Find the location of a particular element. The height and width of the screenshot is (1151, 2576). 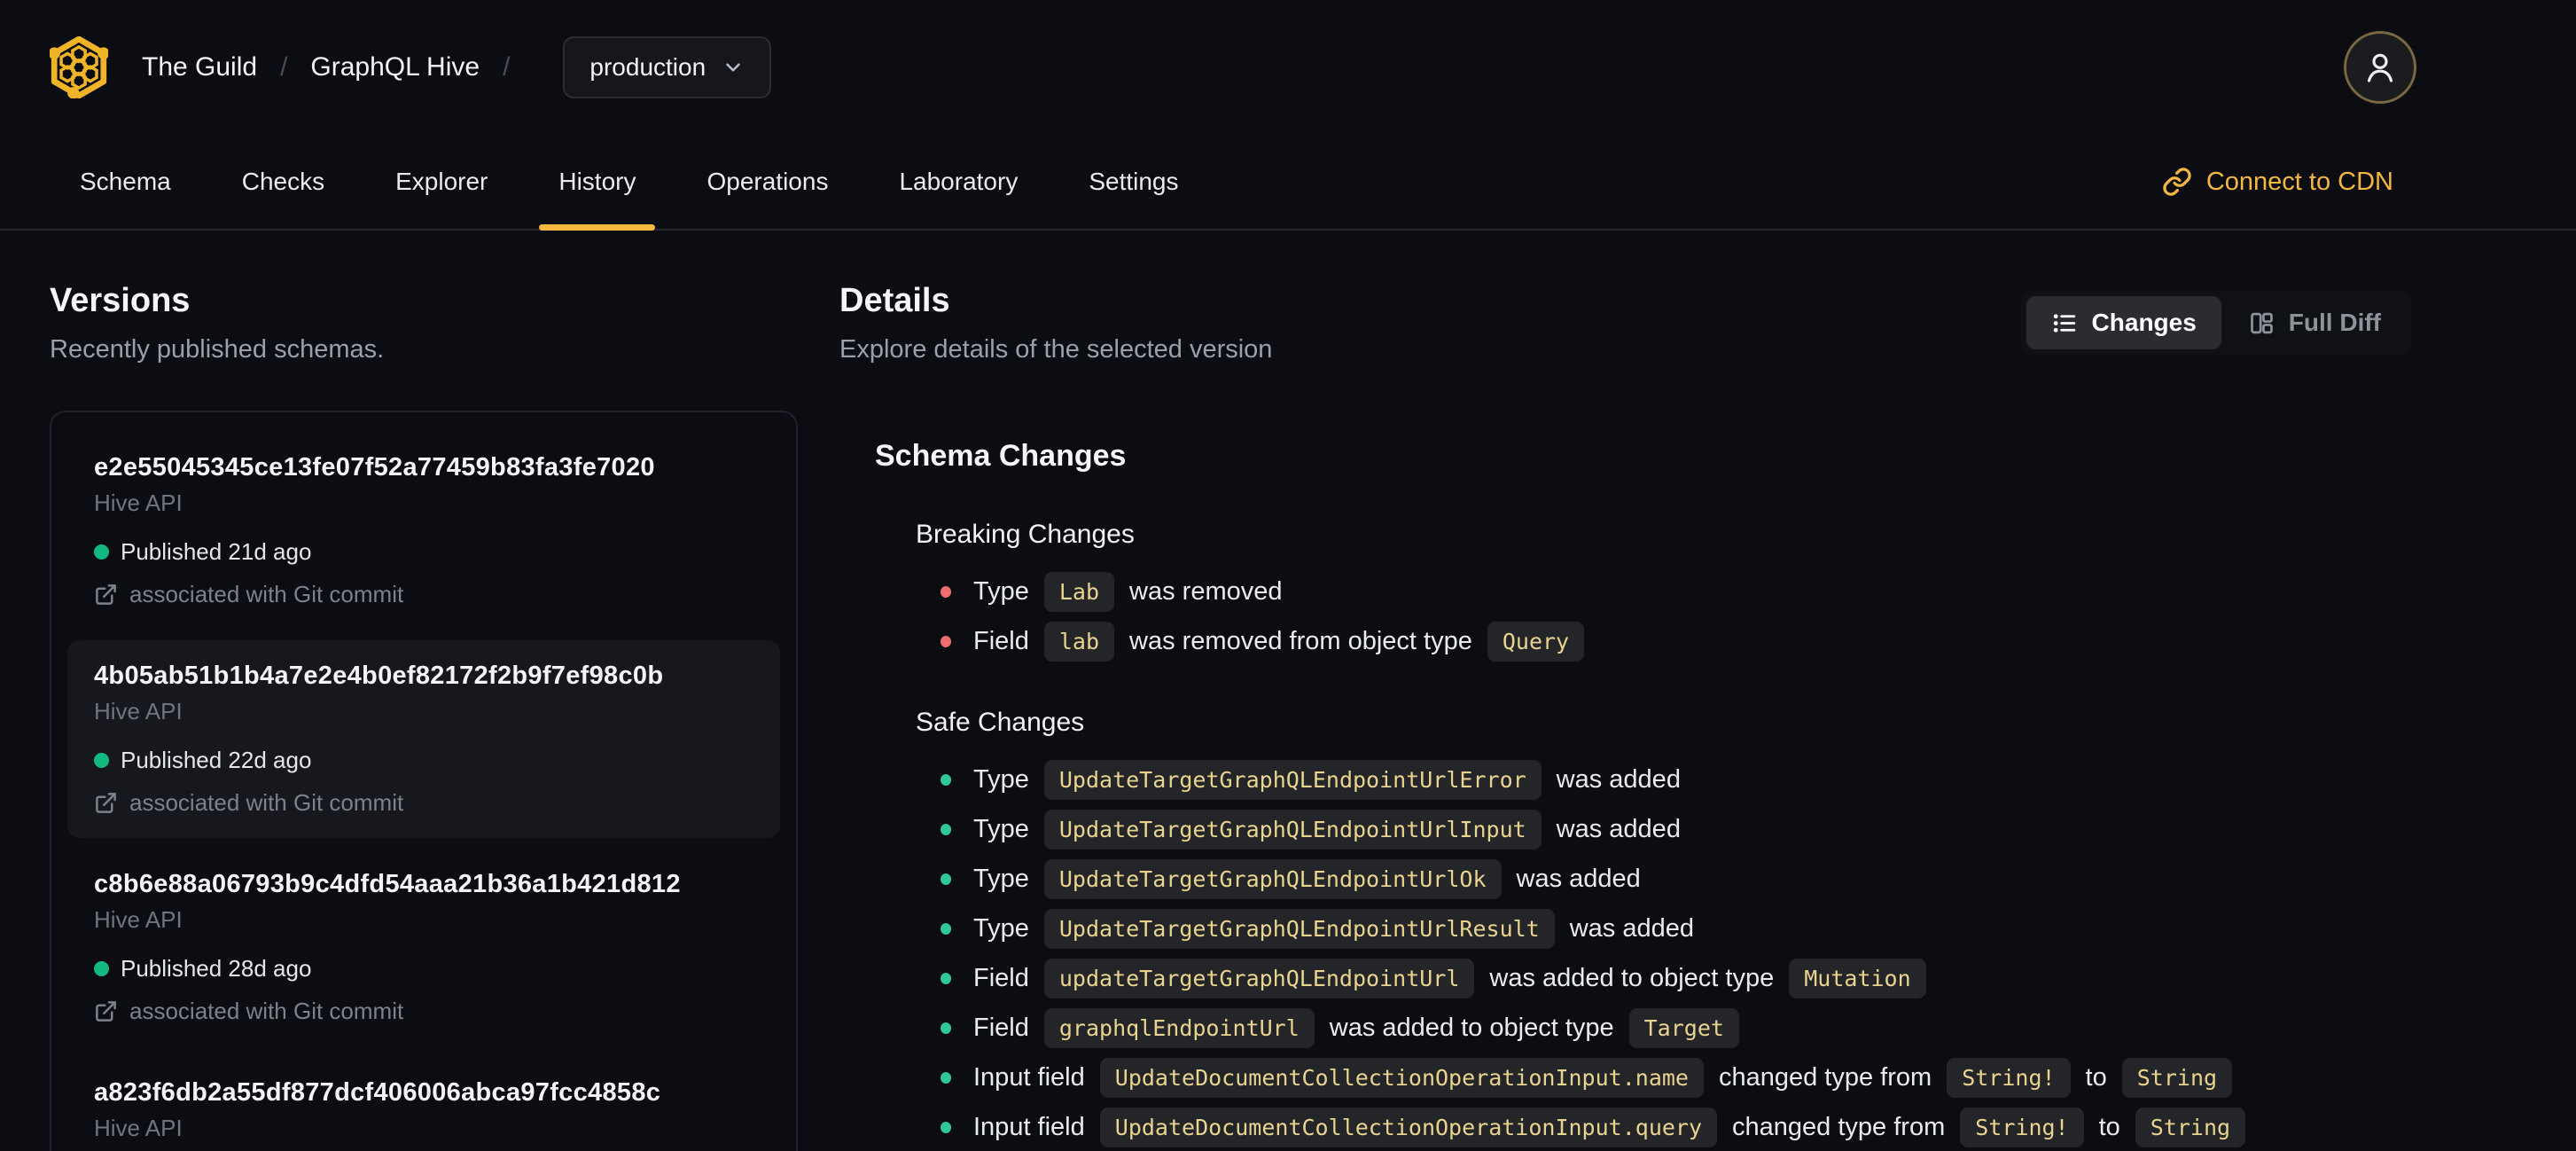

published-label: Published 28d ago is located at coordinates (216, 968).